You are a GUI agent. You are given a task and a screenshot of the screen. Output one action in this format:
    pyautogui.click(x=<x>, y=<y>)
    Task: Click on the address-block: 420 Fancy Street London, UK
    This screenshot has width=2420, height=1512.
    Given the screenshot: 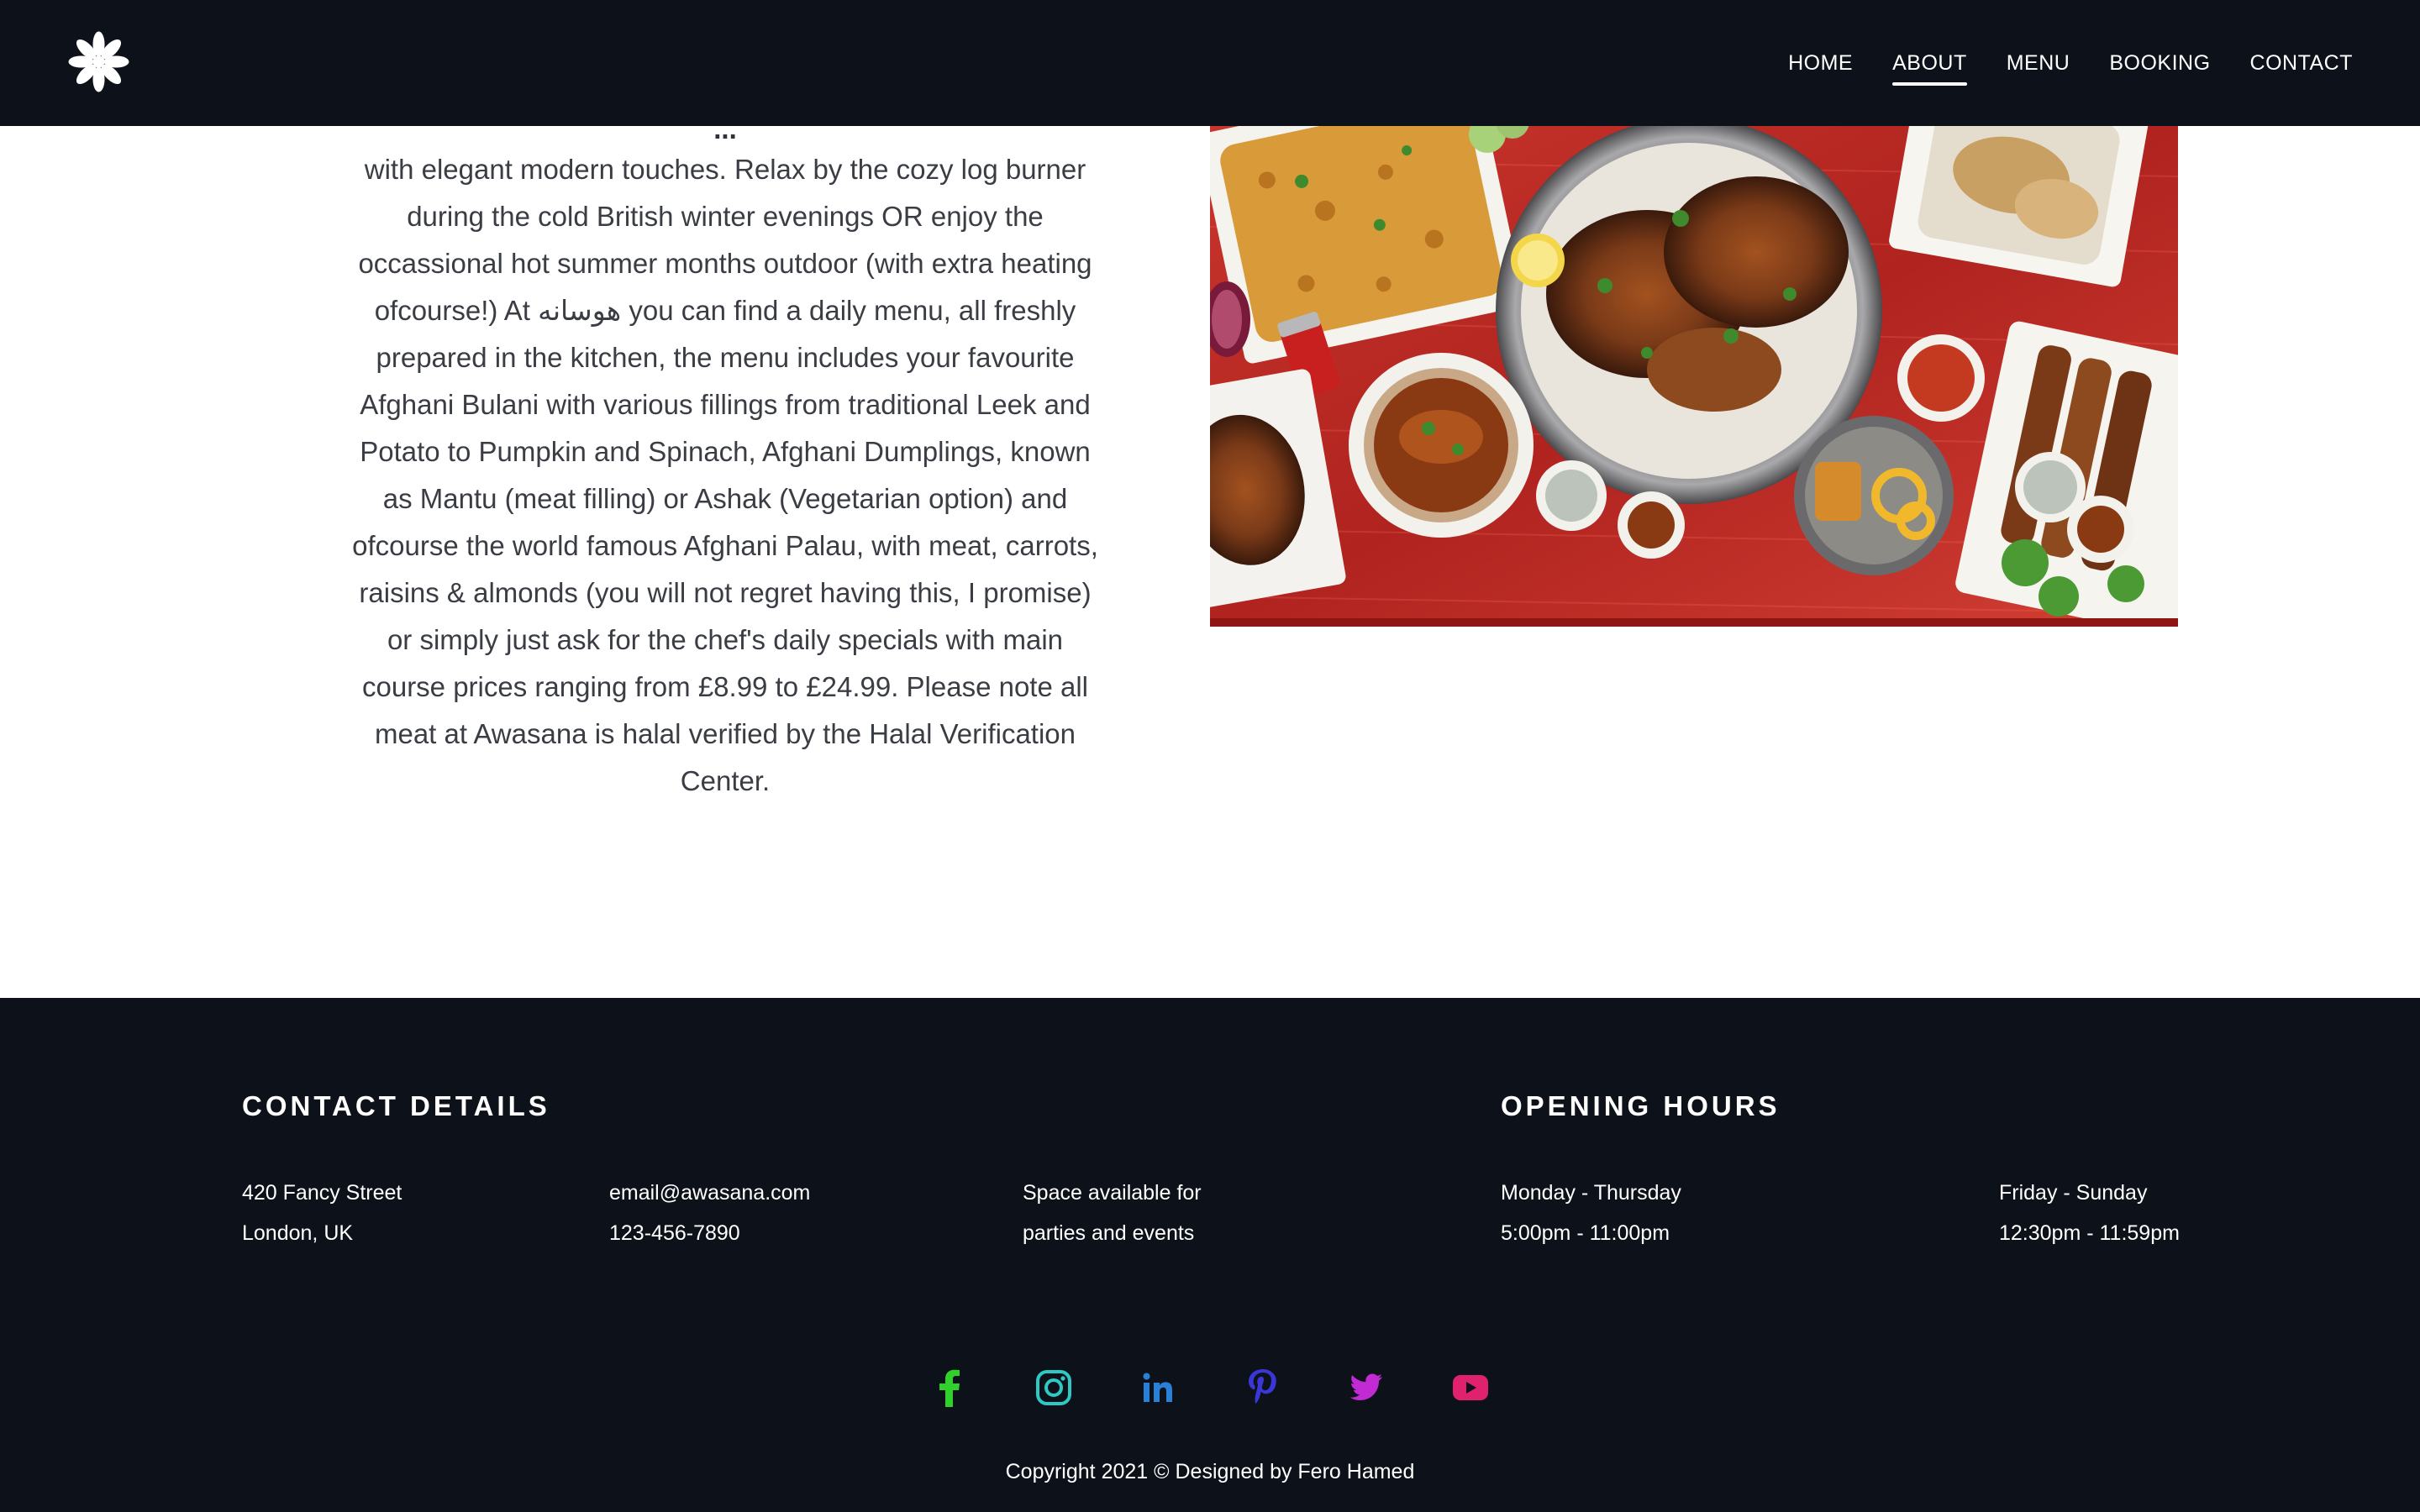 What is the action you would take?
    pyautogui.click(x=322, y=1213)
    